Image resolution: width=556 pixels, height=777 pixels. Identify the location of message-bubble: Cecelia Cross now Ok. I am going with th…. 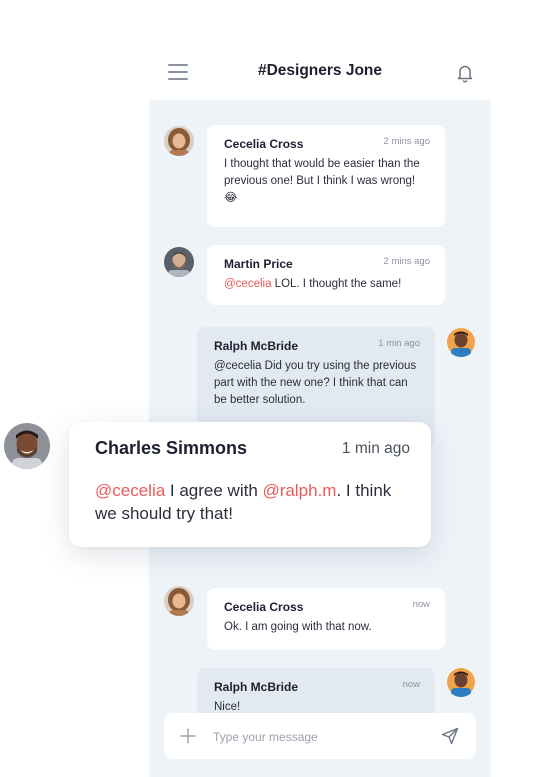
(326, 619).